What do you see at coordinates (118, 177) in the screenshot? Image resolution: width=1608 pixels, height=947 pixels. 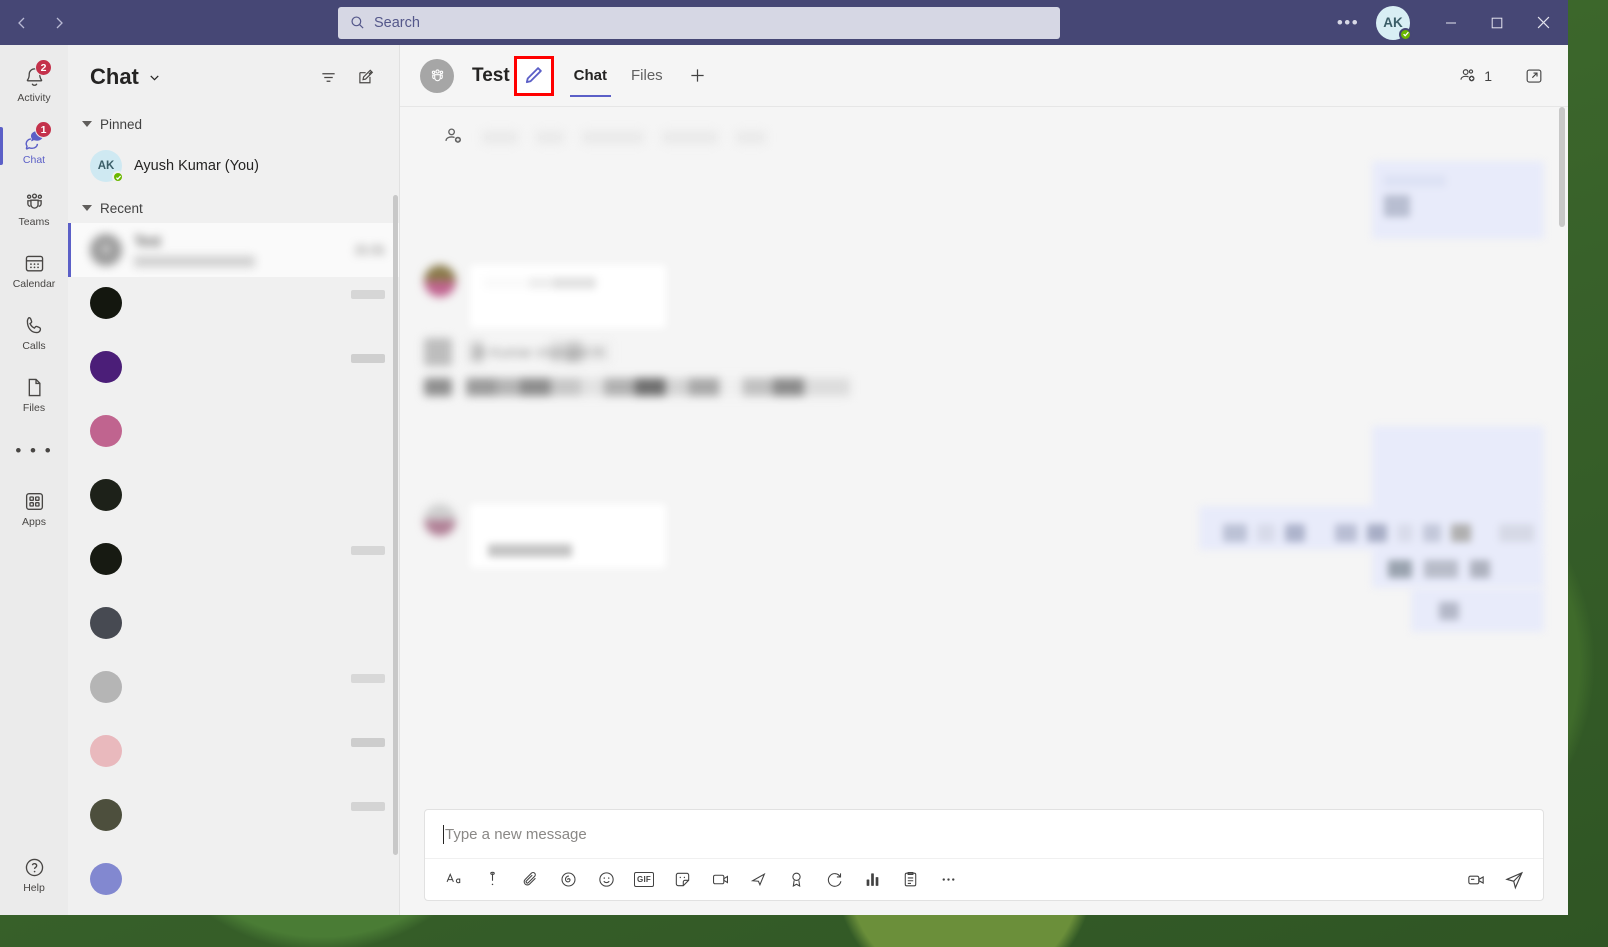 I see `presence-available-icon` at bounding box center [118, 177].